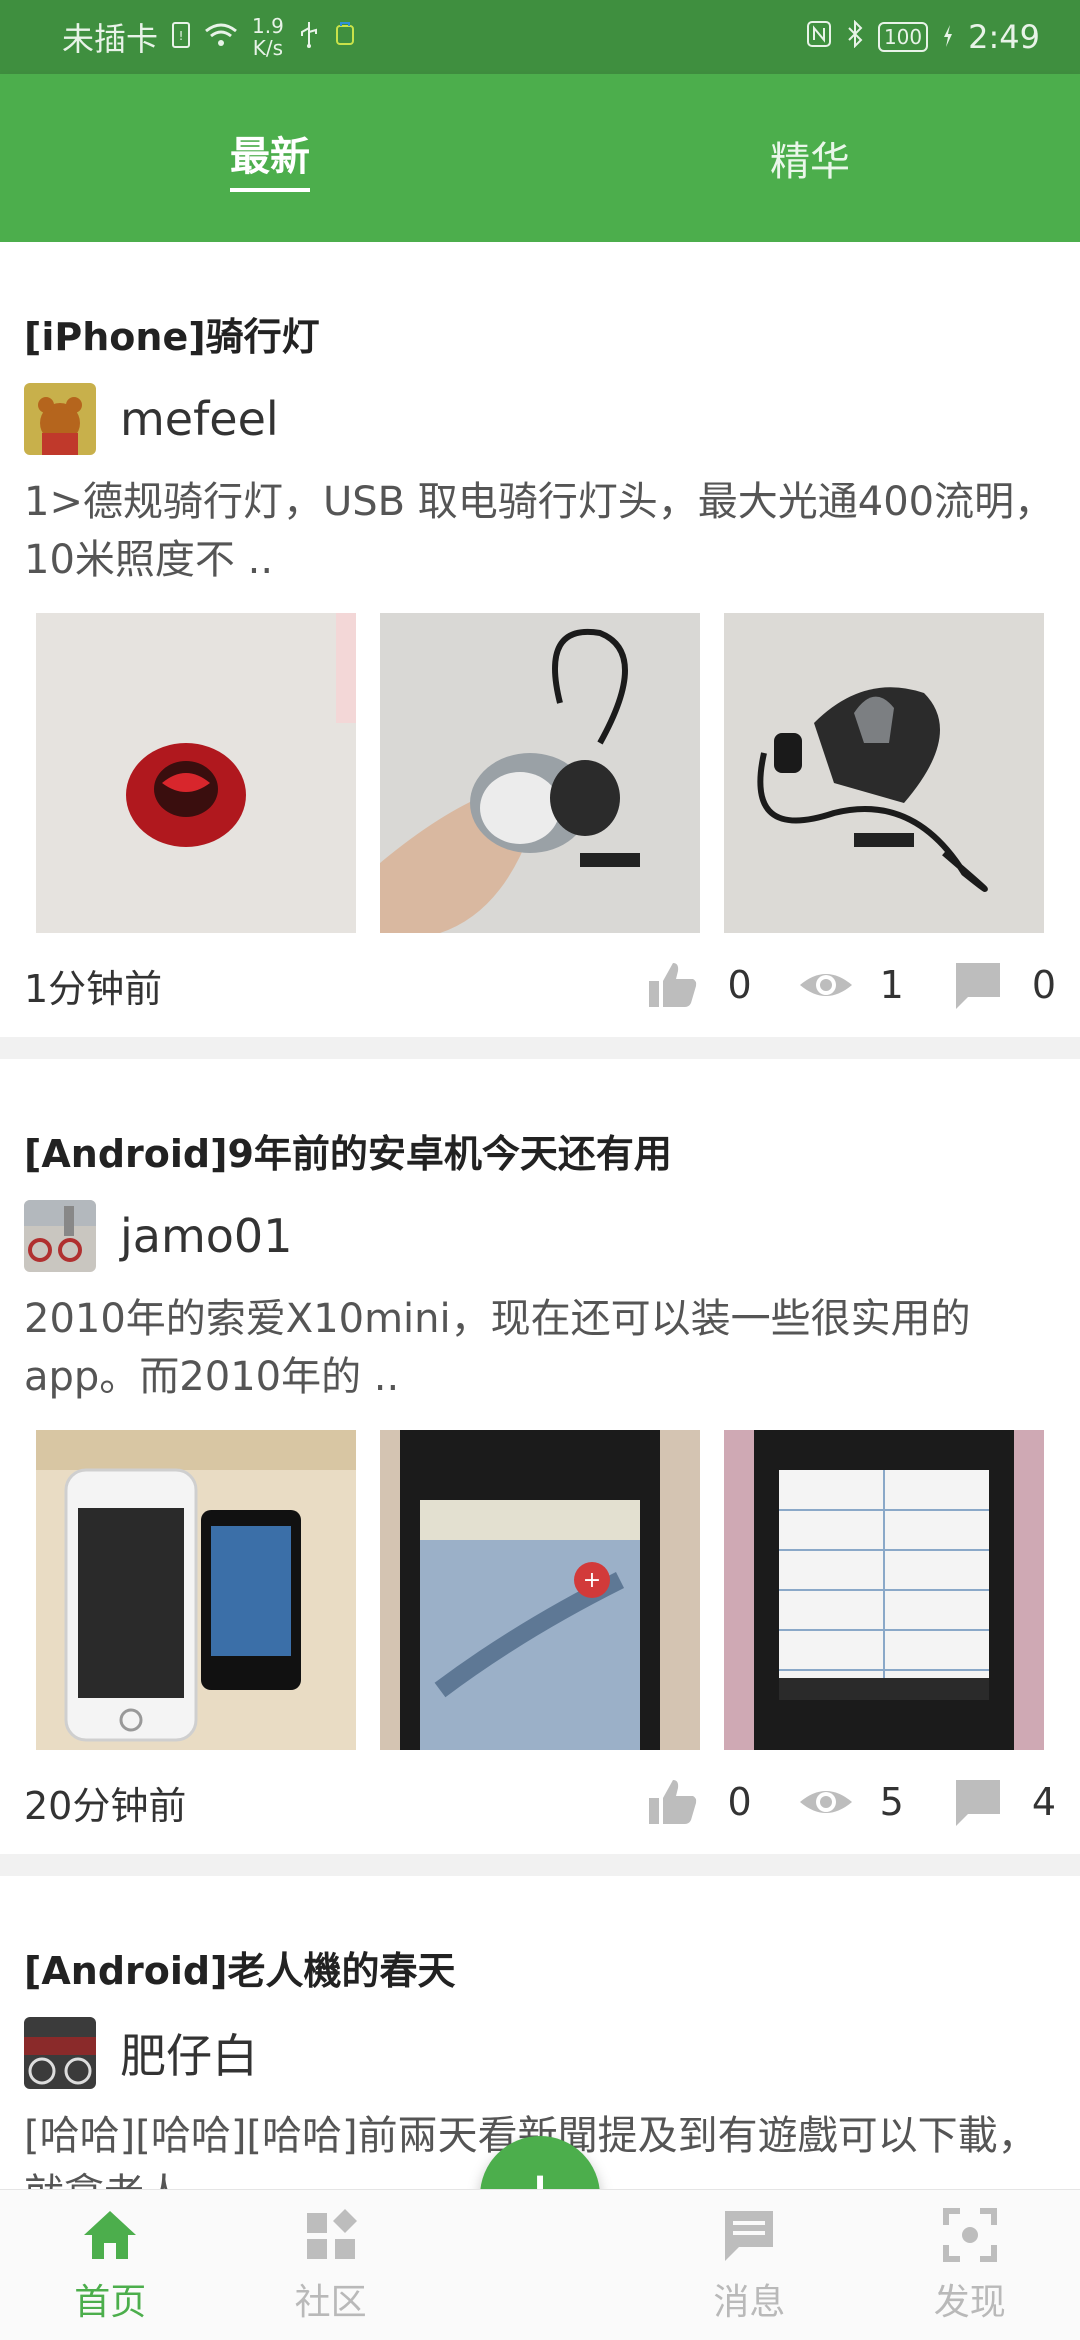  I want to click on nav-discover: 发现, so click(970, 2265).